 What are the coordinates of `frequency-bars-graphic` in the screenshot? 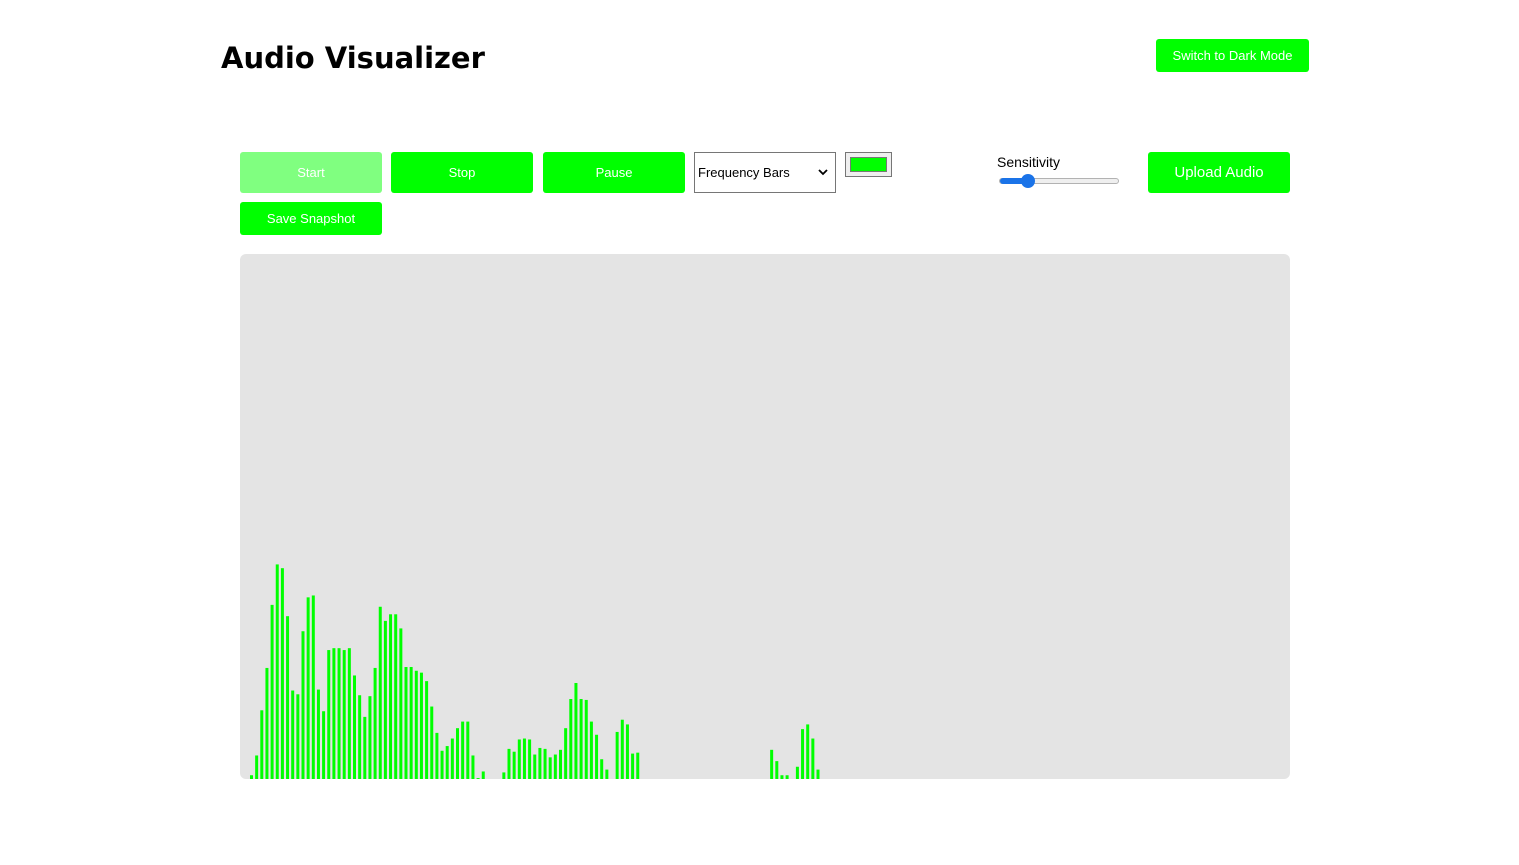 It's located at (535, 671).